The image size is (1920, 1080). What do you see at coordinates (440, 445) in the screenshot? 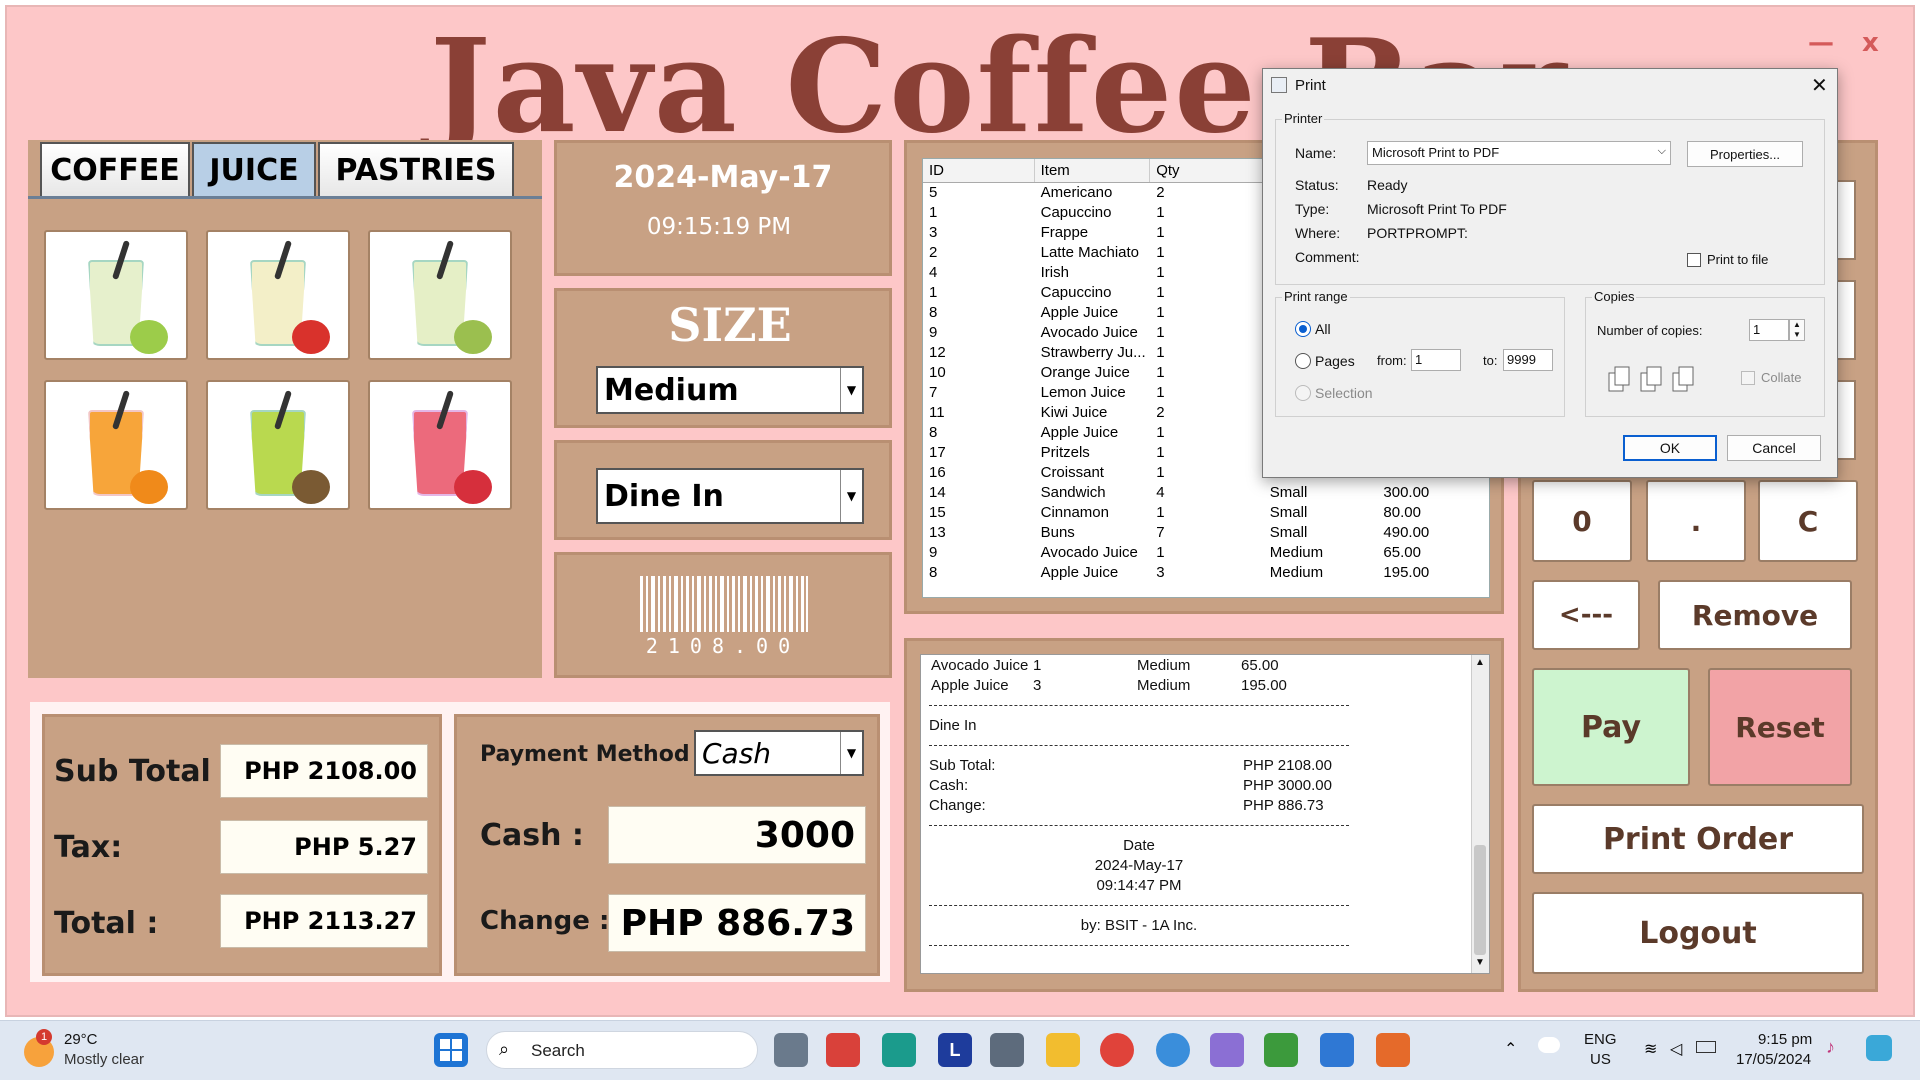
I see `product-strawberry-juice` at bounding box center [440, 445].